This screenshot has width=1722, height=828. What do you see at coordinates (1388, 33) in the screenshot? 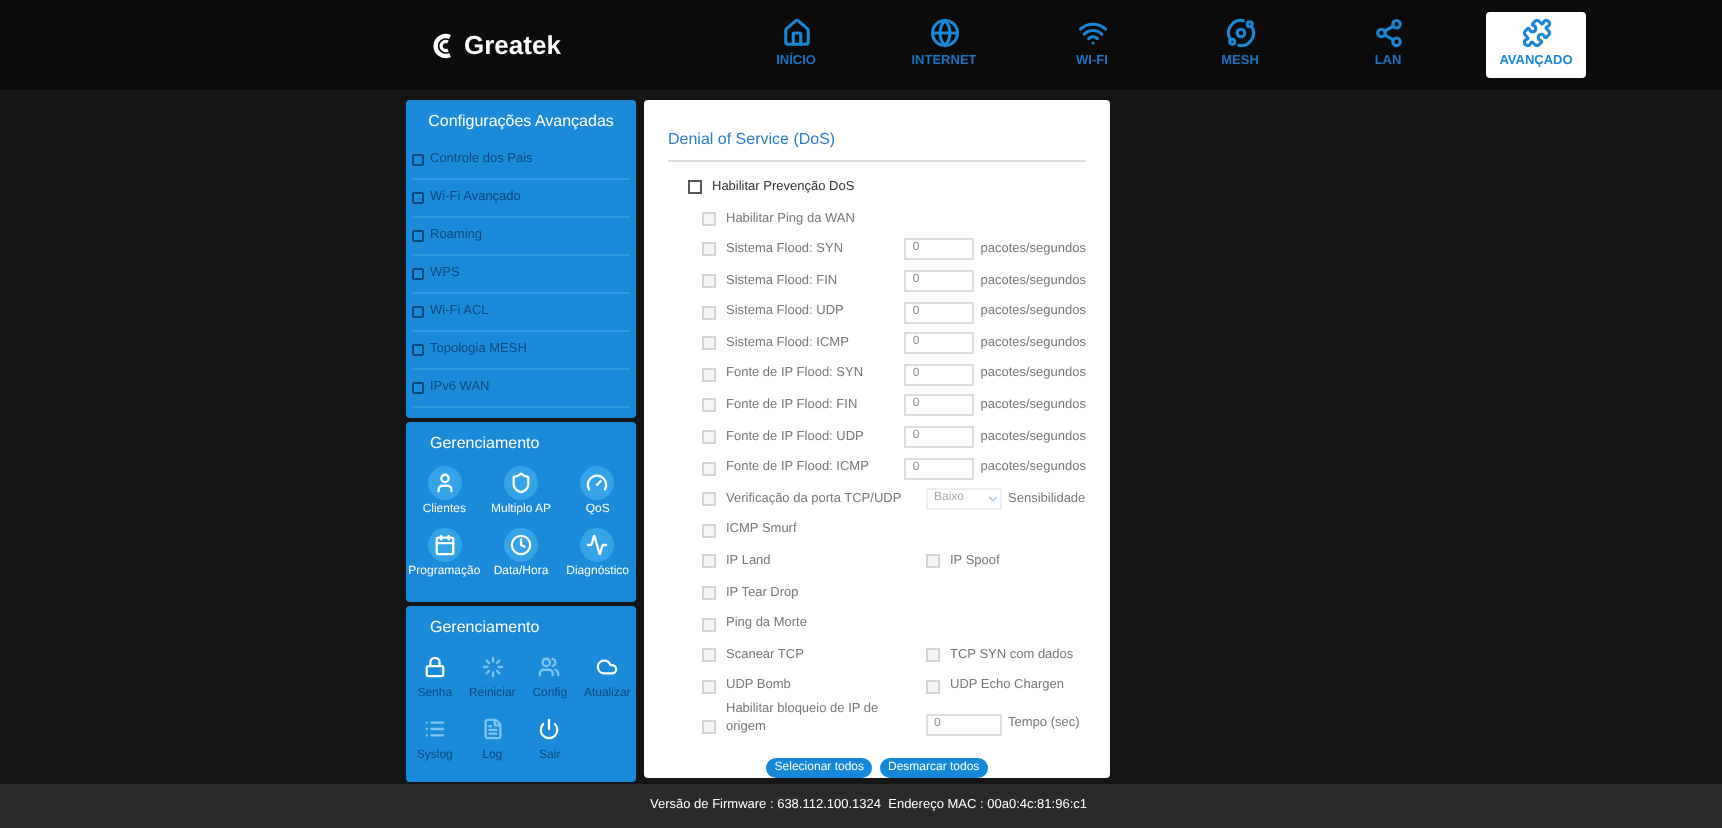
I see `network-icon` at bounding box center [1388, 33].